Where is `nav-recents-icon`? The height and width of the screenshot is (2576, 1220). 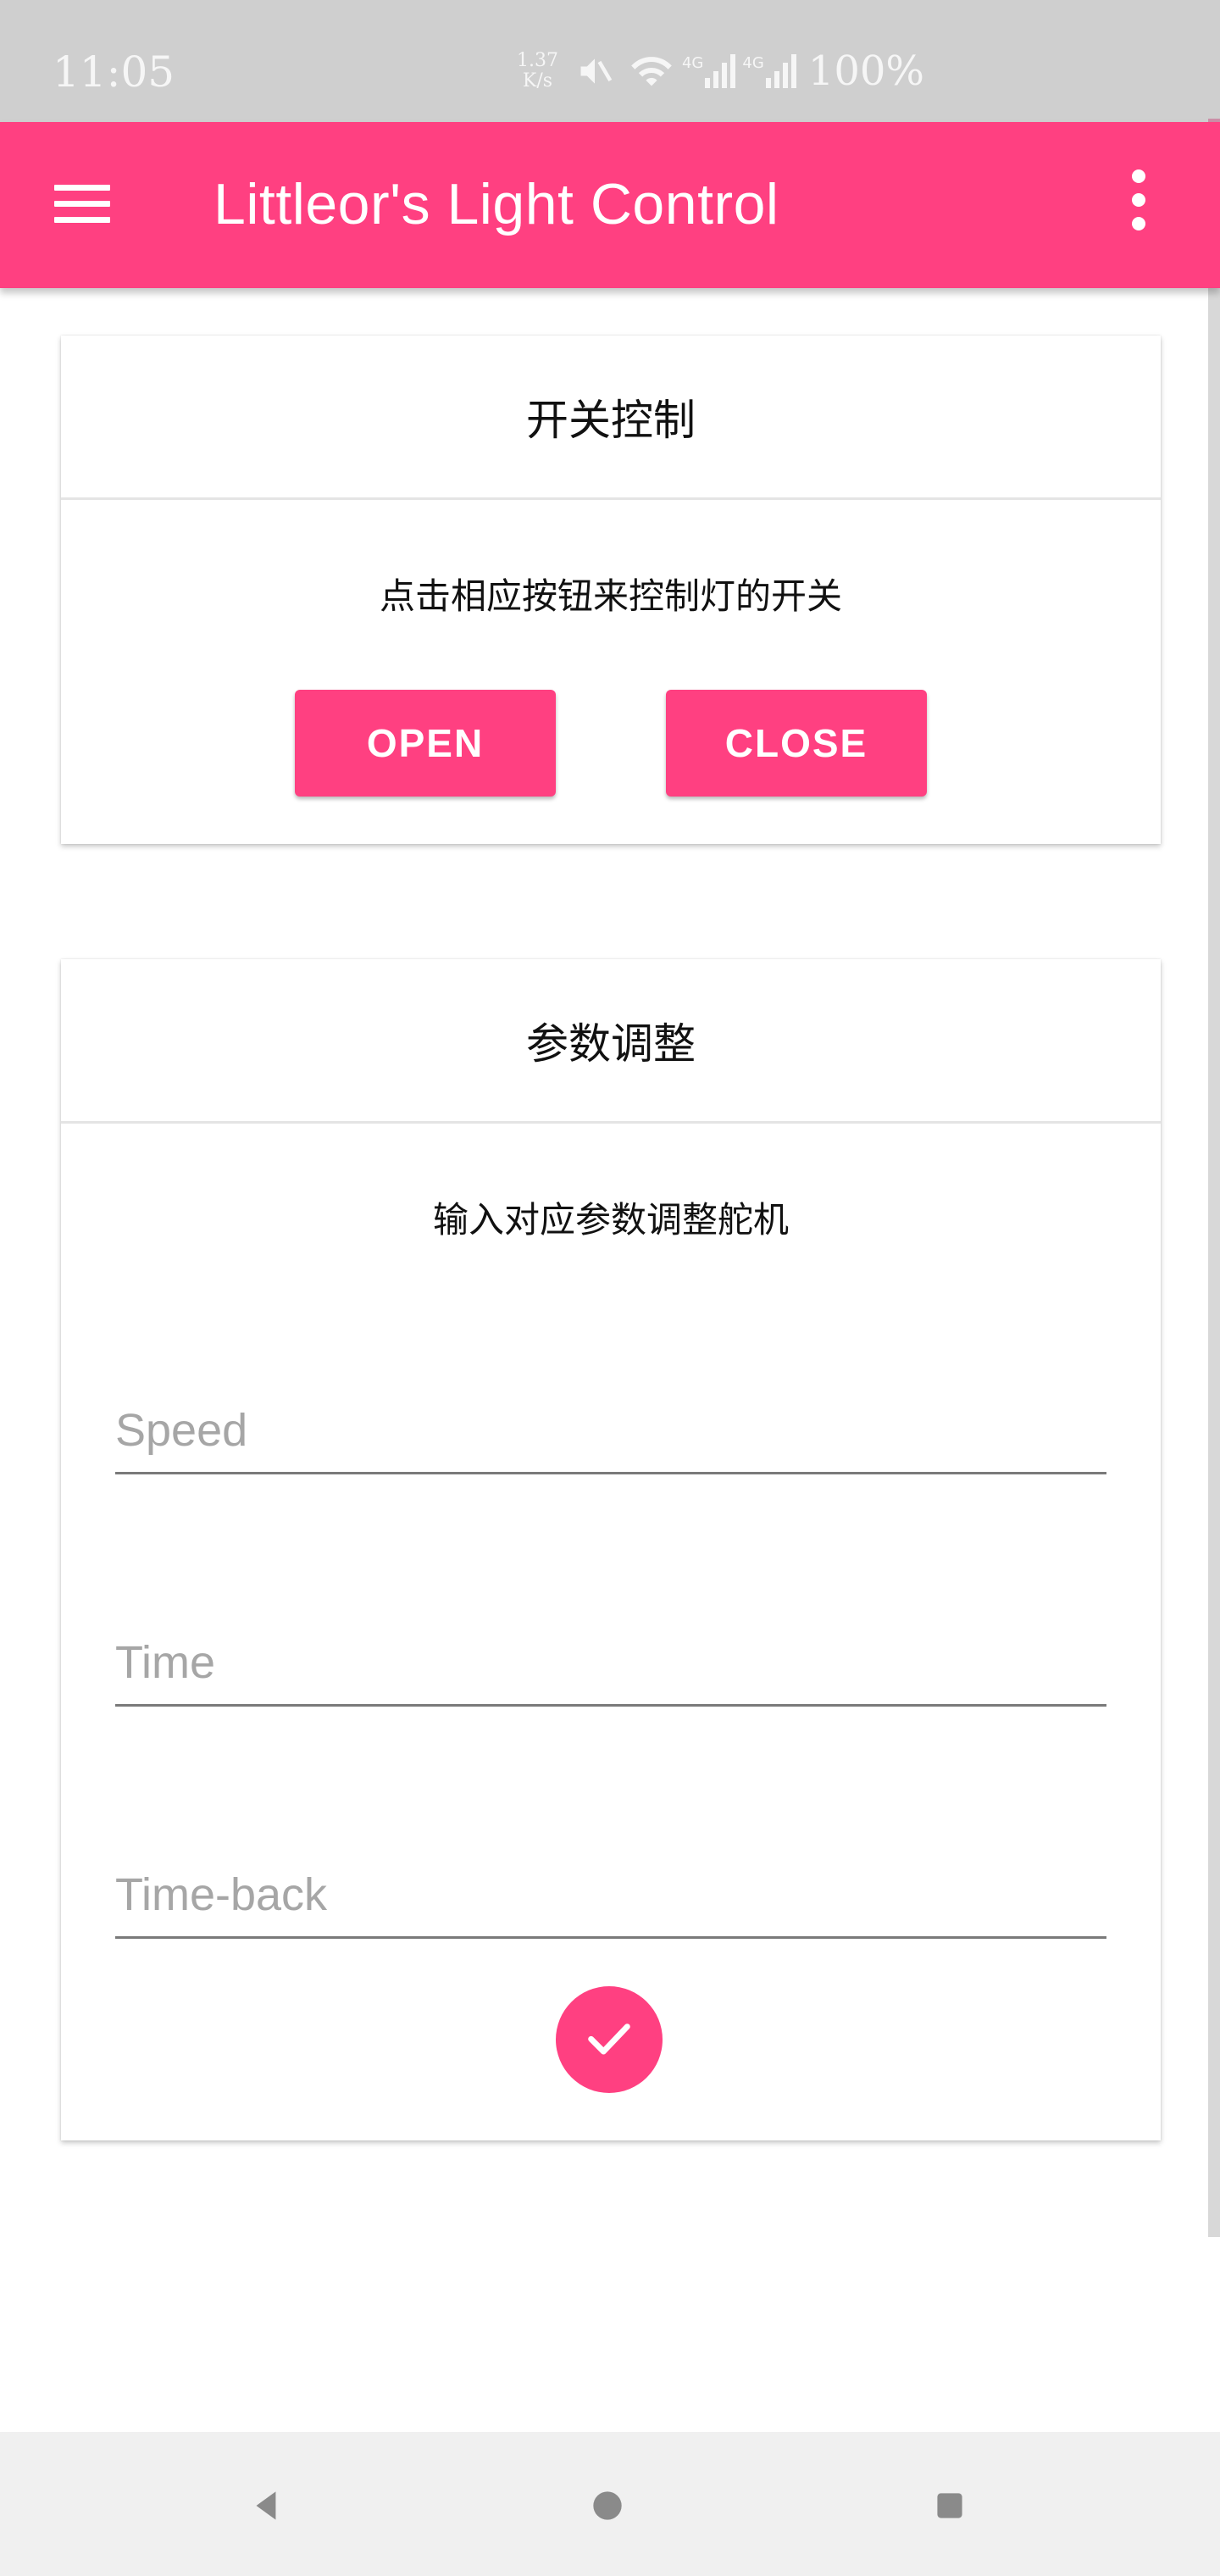
nav-recents-icon is located at coordinates (950, 2505).